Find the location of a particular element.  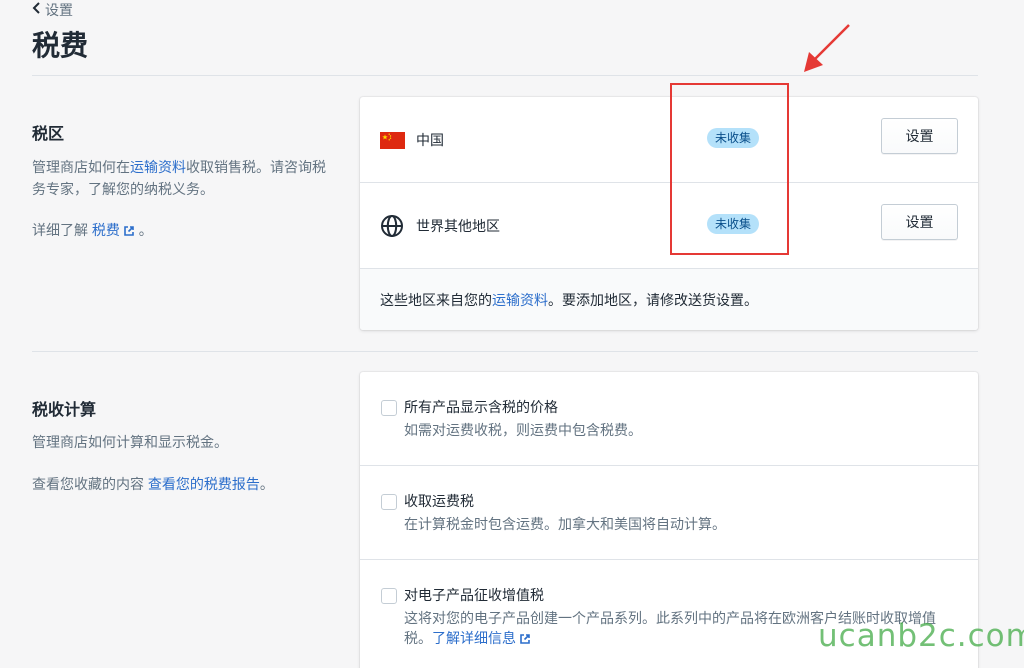

back-label: 设置 is located at coordinates (59, 10).